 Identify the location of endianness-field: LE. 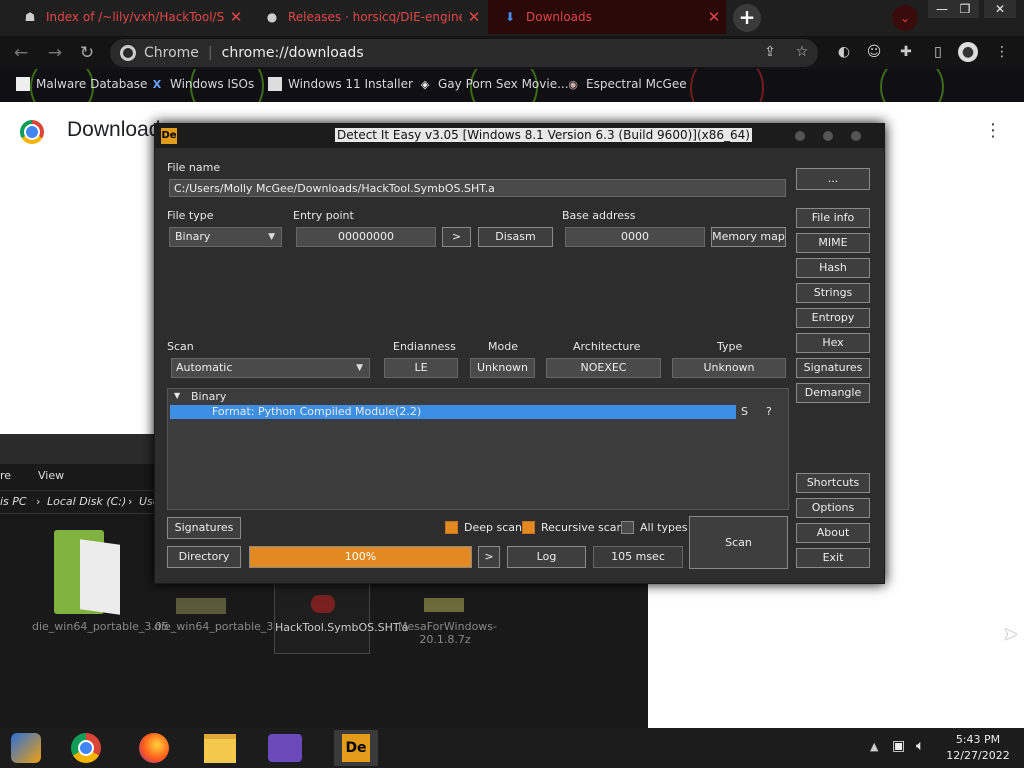
(421, 368).